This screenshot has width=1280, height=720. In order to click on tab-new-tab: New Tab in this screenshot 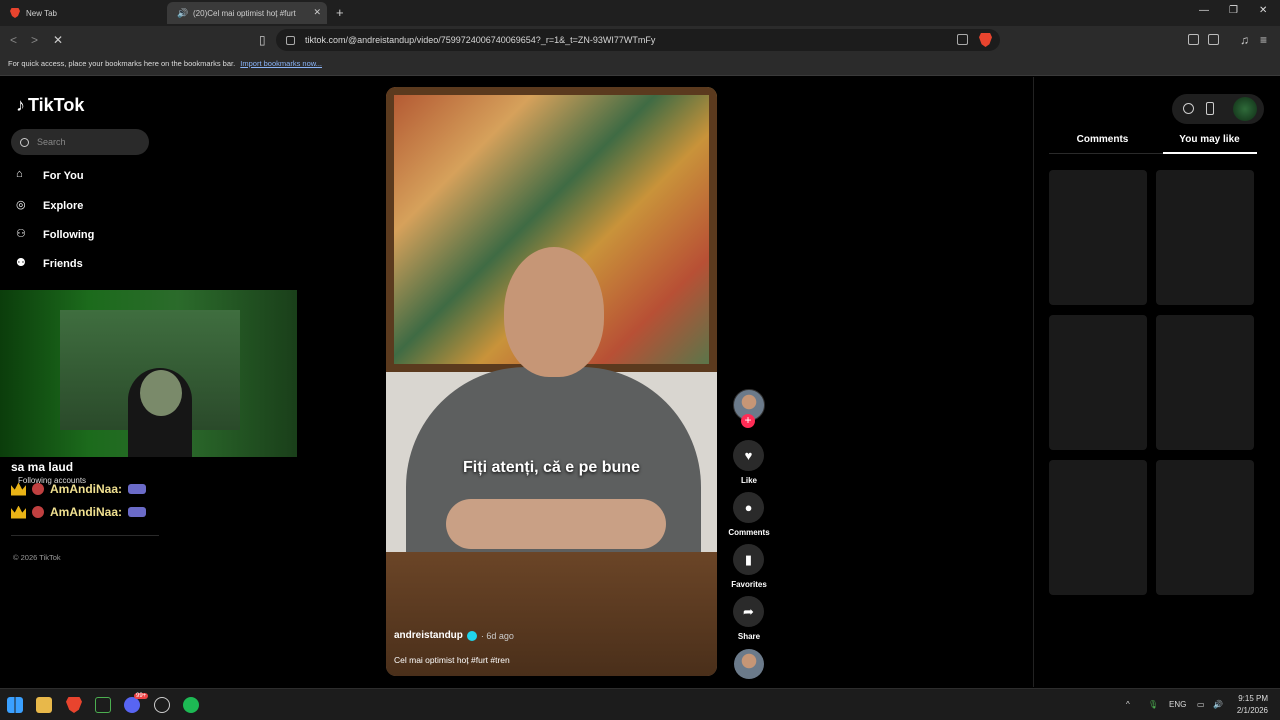, I will do `click(82, 13)`.